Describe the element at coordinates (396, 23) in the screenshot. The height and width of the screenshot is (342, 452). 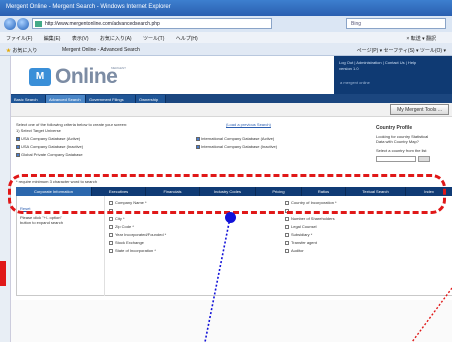
I see `search-input: Bing` at that location.